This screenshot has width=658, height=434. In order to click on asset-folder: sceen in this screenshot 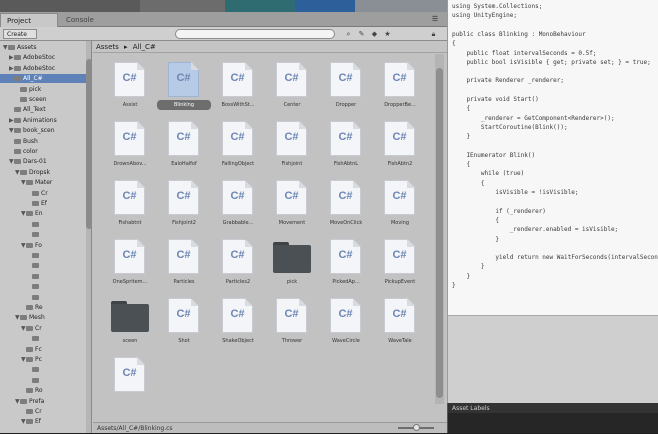, I will do `click(130, 324)`.